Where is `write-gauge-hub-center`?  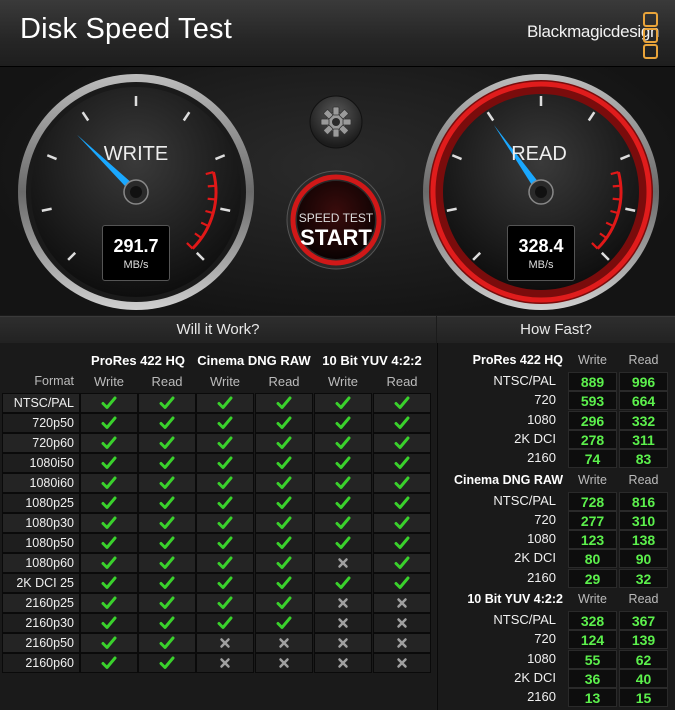 write-gauge-hub-center is located at coordinates (136, 192).